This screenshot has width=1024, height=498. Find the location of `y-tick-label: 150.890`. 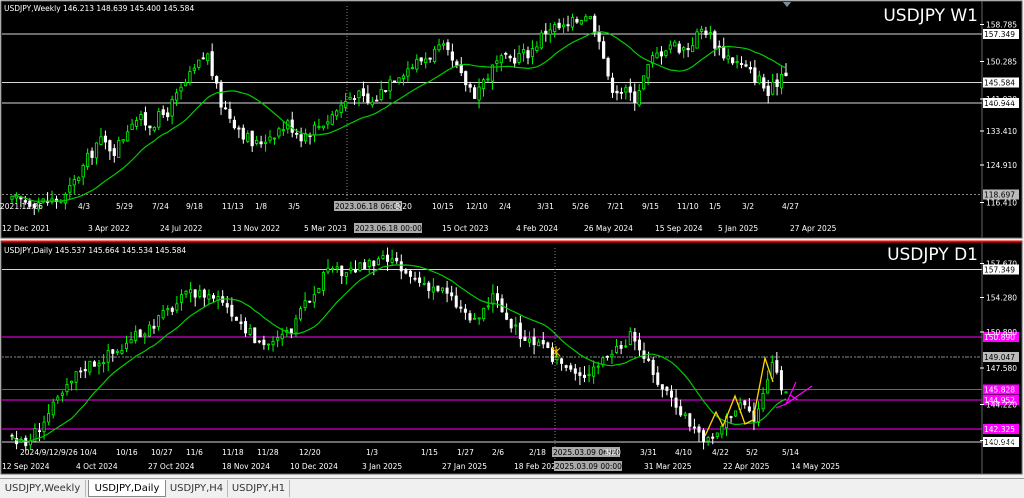

y-tick-label: 150.890 is located at coordinates (1001, 332).